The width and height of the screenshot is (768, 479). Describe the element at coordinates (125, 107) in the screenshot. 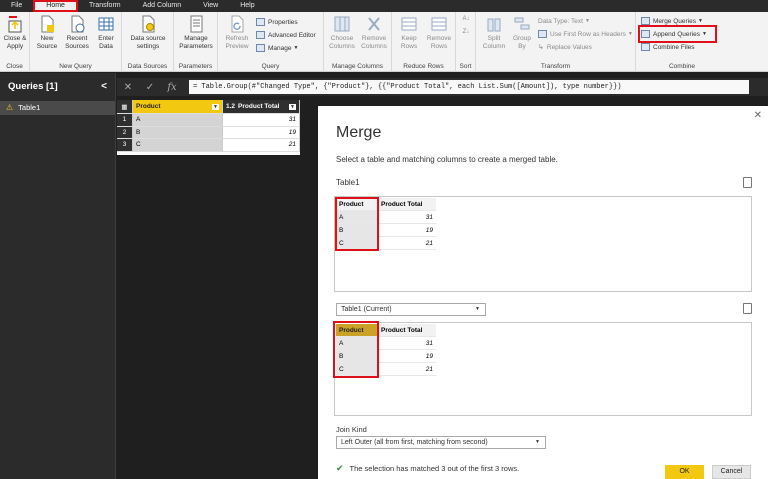

I see `table-menu-icon: ▦` at that location.